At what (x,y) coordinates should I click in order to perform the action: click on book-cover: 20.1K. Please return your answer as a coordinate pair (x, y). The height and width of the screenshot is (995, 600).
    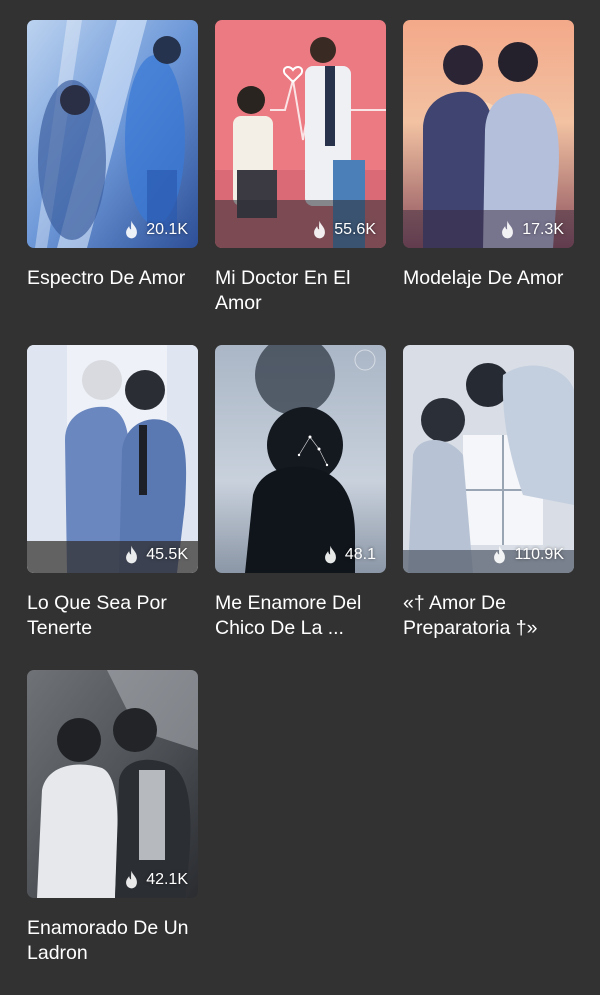
    Looking at the image, I should click on (112, 134).